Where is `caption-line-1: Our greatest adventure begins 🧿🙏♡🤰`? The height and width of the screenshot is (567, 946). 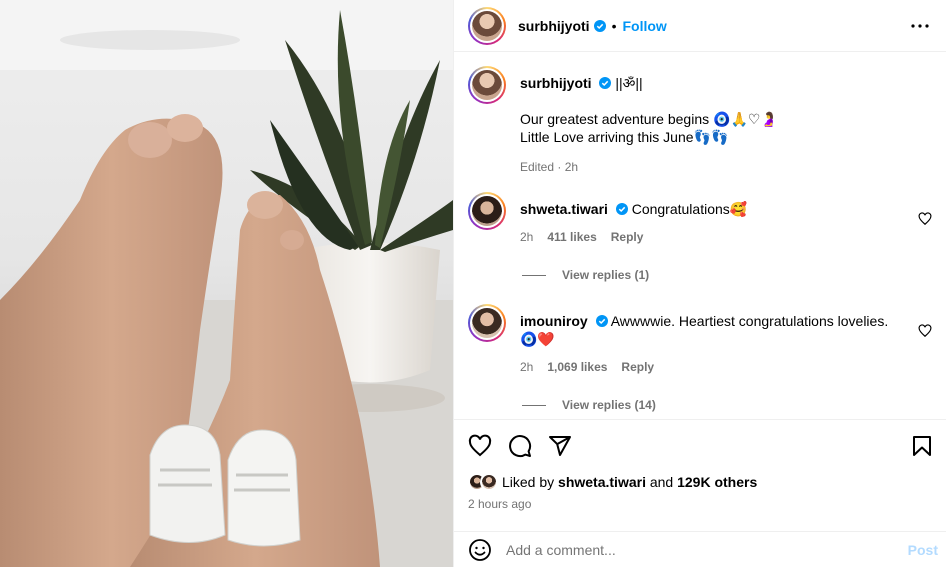 caption-line-1: Our greatest adventure begins 🧿🙏♡🤰 is located at coordinates (649, 119).